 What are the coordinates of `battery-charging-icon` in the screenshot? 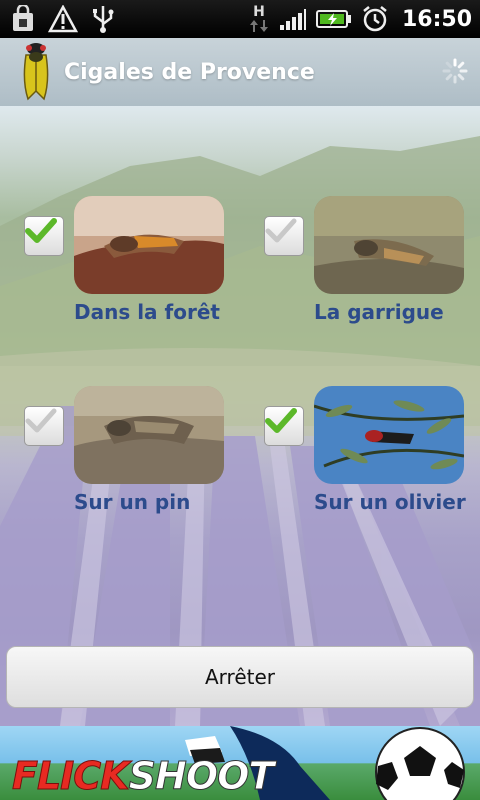 It's located at (333, 19).